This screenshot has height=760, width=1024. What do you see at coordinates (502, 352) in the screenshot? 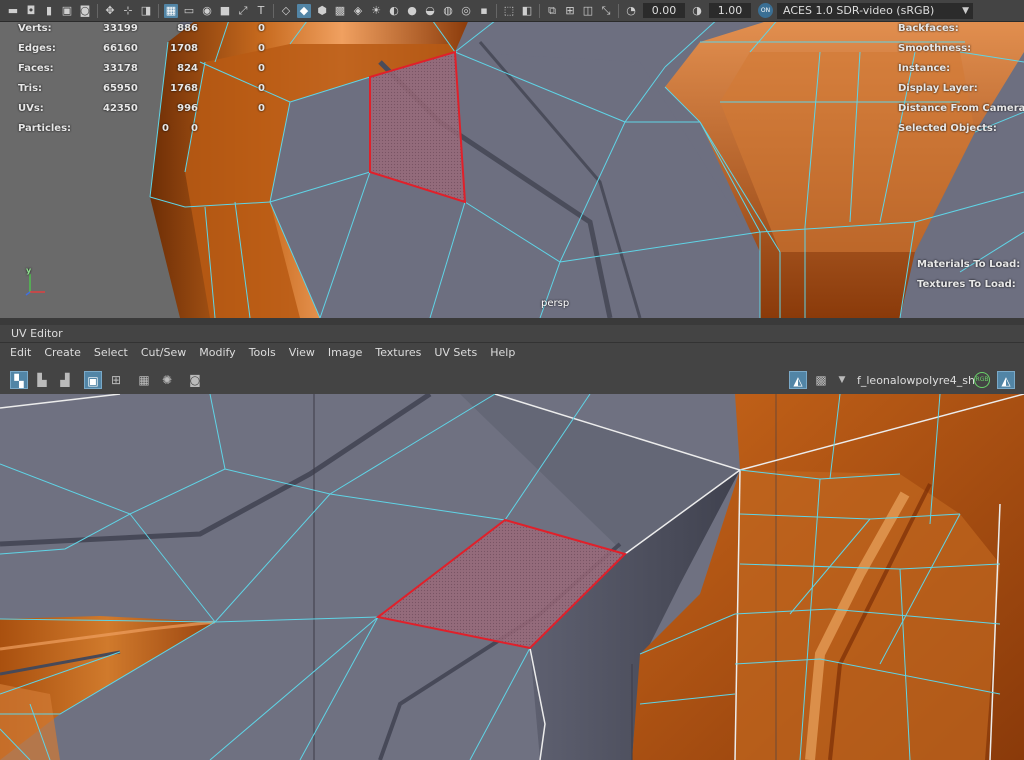
I see `menu-help: Help` at bounding box center [502, 352].